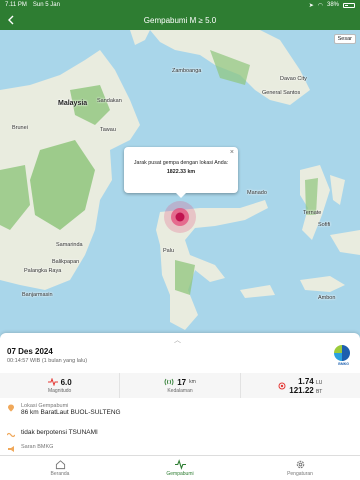 The image size is (360, 480). I want to click on chevron-left-icon, so click(11, 20).